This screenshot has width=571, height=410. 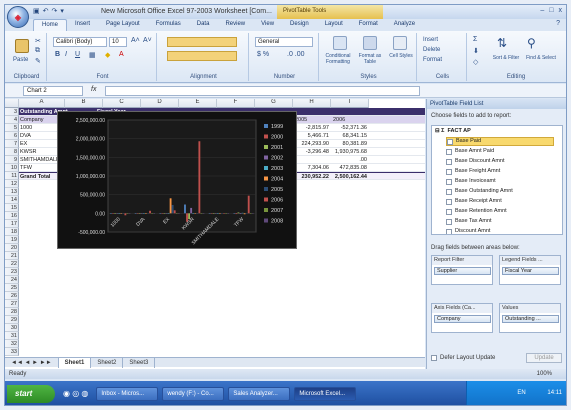 What do you see at coordinates (12, 128) in the screenshot?
I see `row-header-5: 5` at bounding box center [12, 128].